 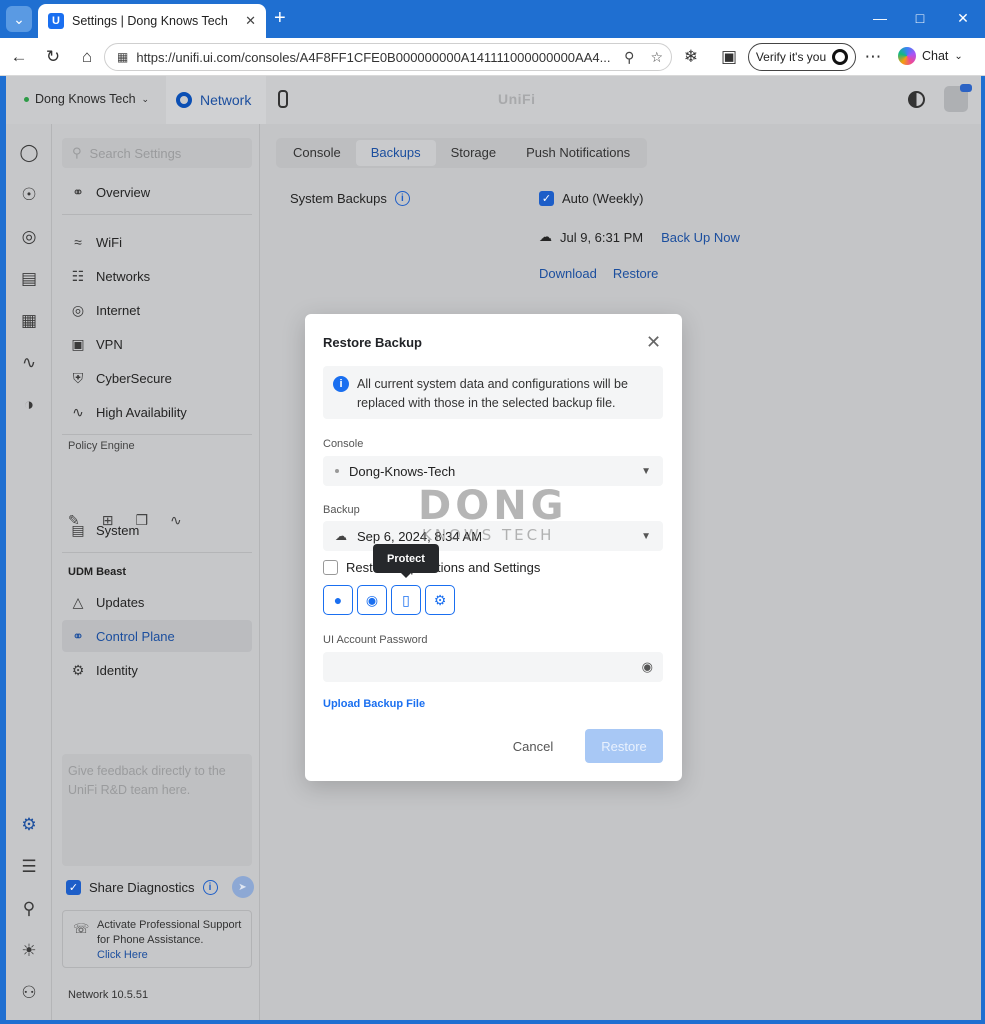 What do you see at coordinates (29, 363) in the screenshot?
I see `signal-icon: ∿` at bounding box center [29, 363].